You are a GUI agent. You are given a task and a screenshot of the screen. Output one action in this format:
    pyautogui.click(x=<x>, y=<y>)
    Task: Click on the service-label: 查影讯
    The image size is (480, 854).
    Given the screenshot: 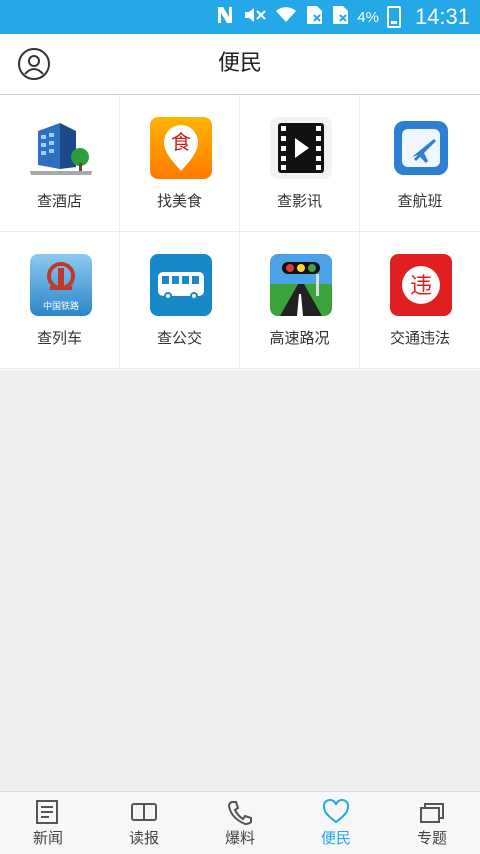 What is the action you would take?
    pyautogui.click(x=299, y=201)
    